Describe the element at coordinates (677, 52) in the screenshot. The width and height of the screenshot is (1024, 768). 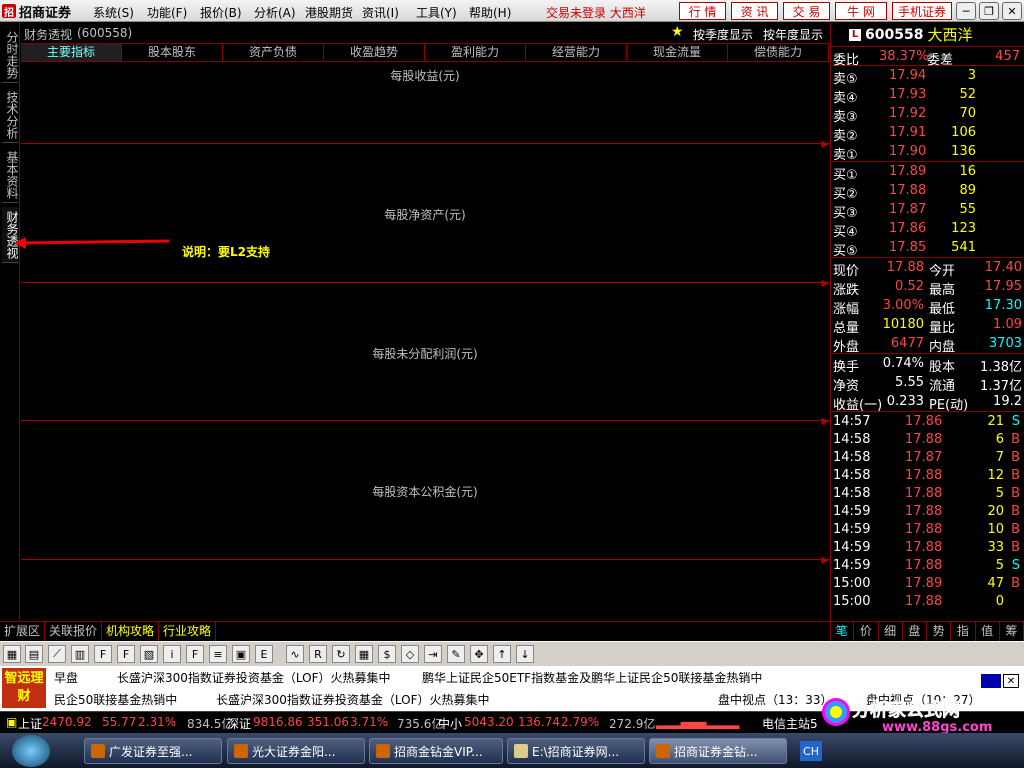
I see `tab-cash-flow: 现金流量` at that location.